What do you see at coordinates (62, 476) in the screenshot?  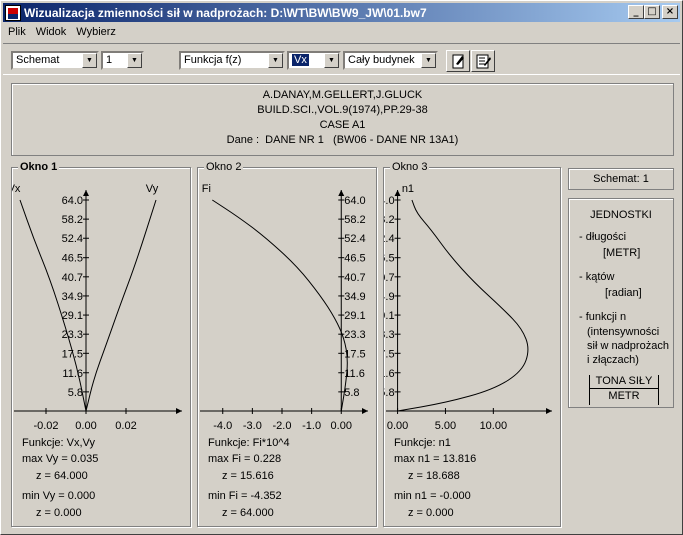 I see `panel-max-z: z = 64.000` at bounding box center [62, 476].